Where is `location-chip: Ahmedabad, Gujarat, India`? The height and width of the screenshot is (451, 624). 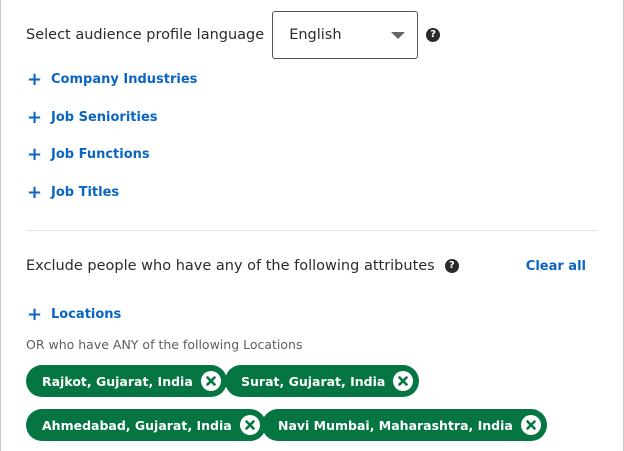
location-chip: Ahmedabad, Gujarat, India is located at coordinates (146, 425).